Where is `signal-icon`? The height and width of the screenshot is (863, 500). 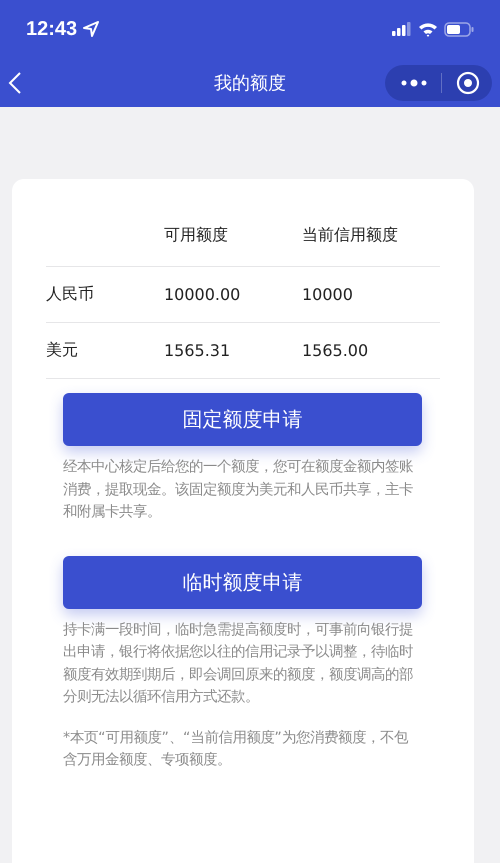 signal-icon is located at coordinates (402, 29).